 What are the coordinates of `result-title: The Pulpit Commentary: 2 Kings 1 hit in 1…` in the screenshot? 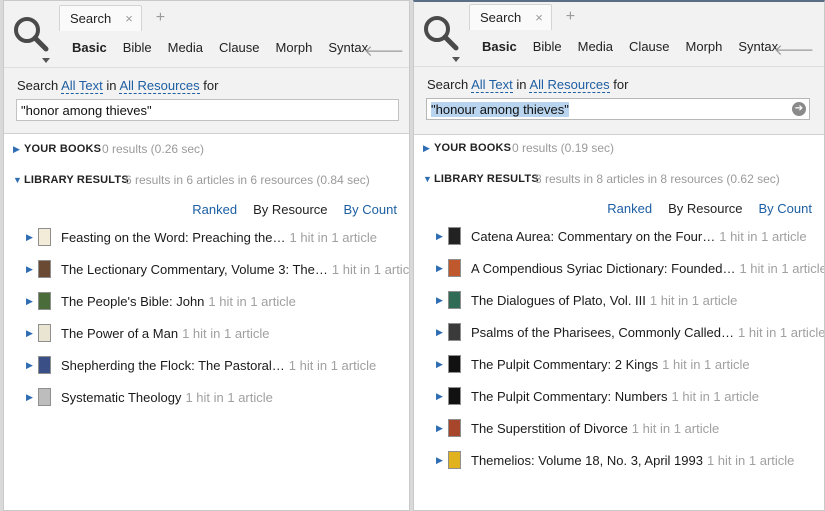 It's located at (610, 364).